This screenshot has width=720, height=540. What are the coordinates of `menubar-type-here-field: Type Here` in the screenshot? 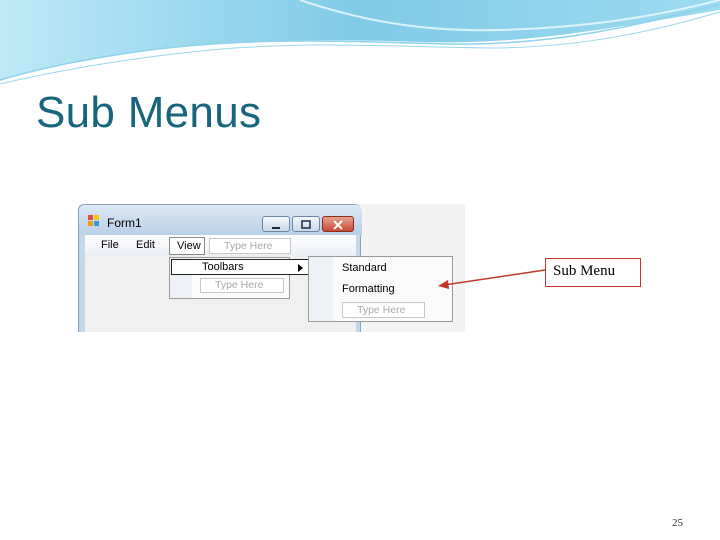 It's located at (250, 246).